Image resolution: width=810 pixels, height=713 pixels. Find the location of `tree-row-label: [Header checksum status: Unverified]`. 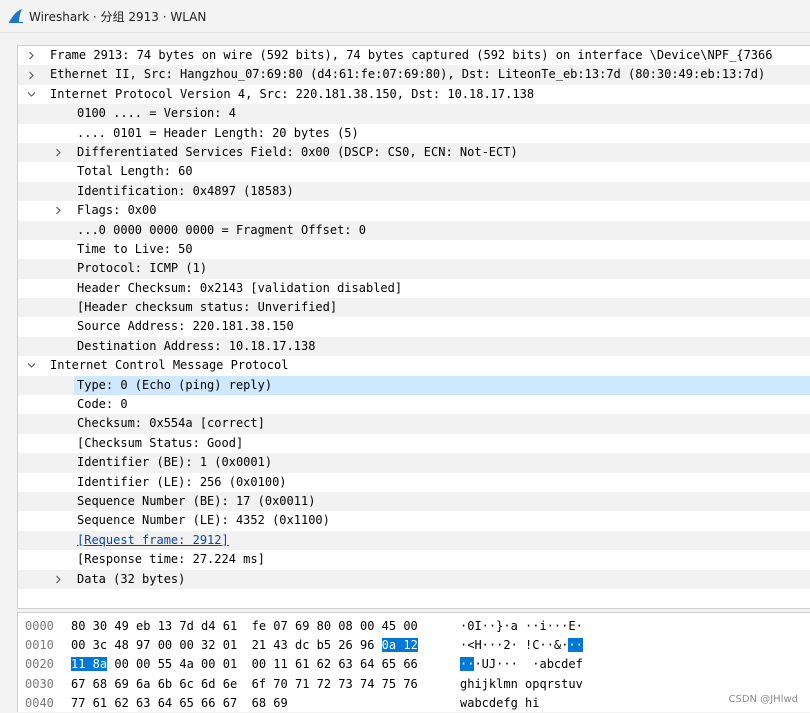

tree-row-label: [Header checksum status: Unverified] is located at coordinates (207, 307).